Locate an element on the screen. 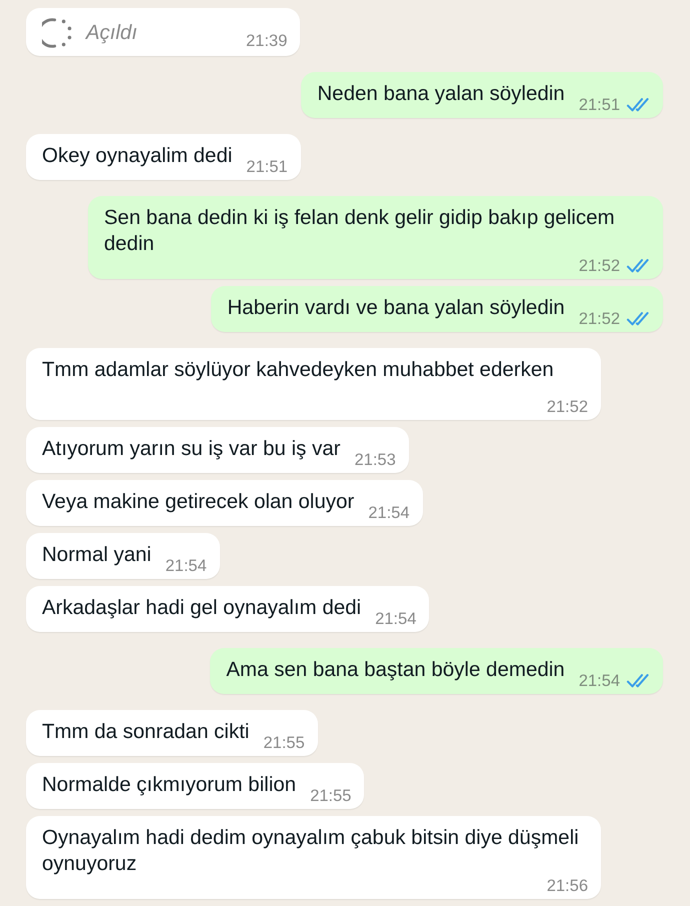 The height and width of the screenshot is (906, 690). message-text: Veya makine getirecek olan oluyor is located at coordinates (198, 502).